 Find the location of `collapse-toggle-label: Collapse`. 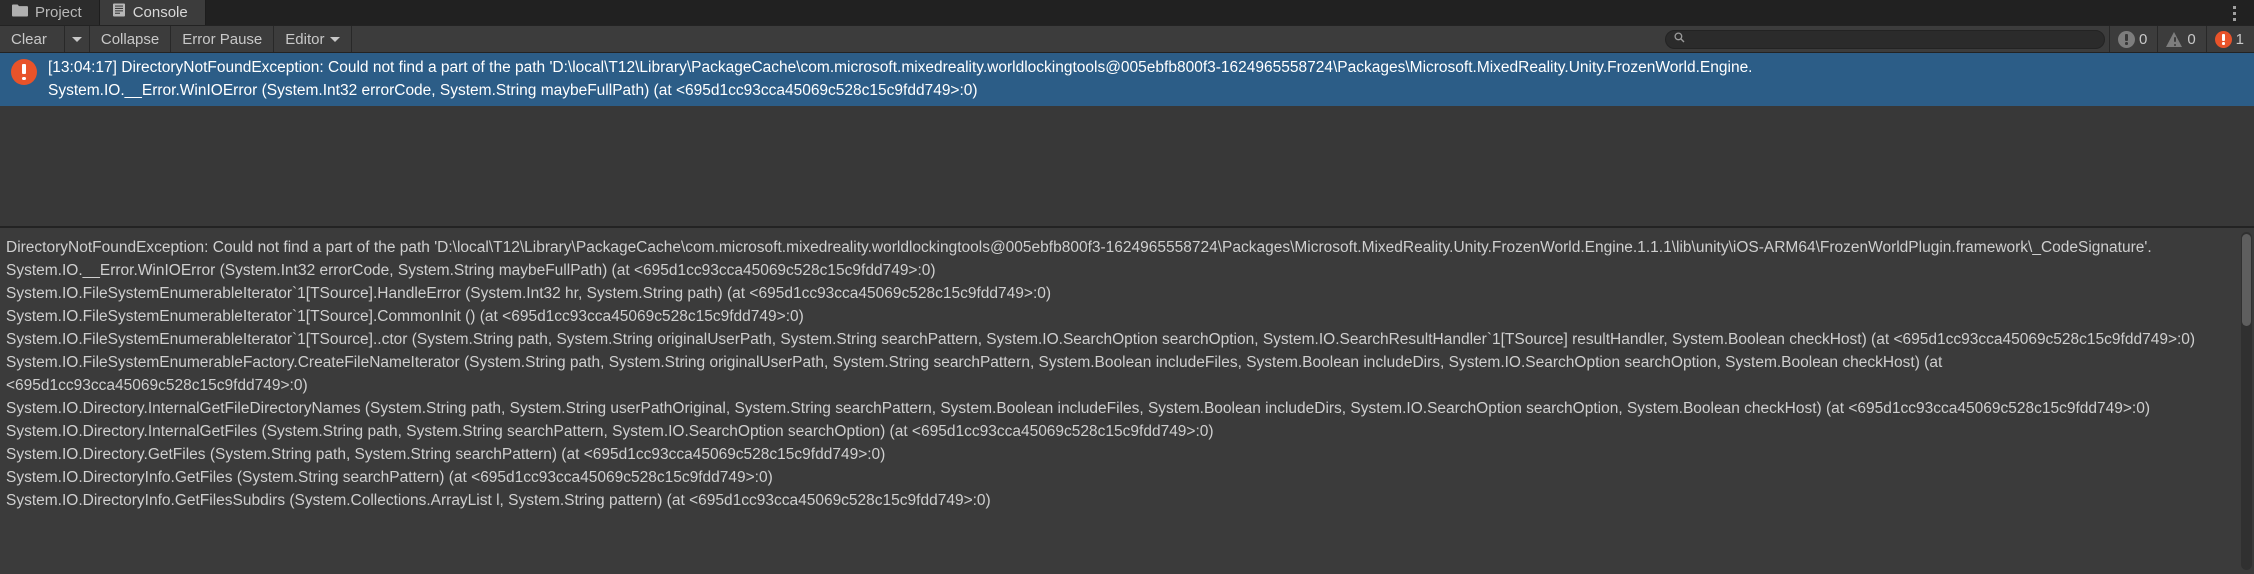

collapse-toggle-label: Collapse is located at coordinates (130, 39).